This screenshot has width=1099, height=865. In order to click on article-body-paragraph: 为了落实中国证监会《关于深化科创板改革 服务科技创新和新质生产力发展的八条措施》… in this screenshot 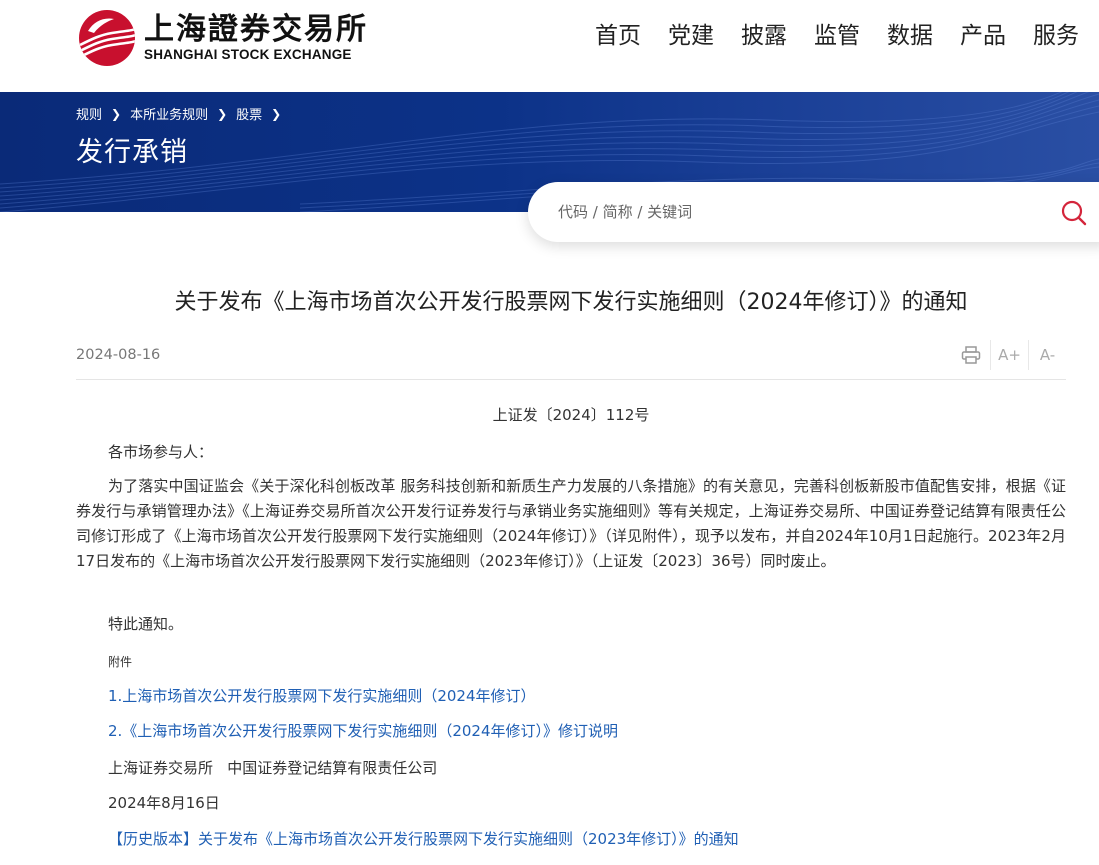, I will do `click(571, 523)`.